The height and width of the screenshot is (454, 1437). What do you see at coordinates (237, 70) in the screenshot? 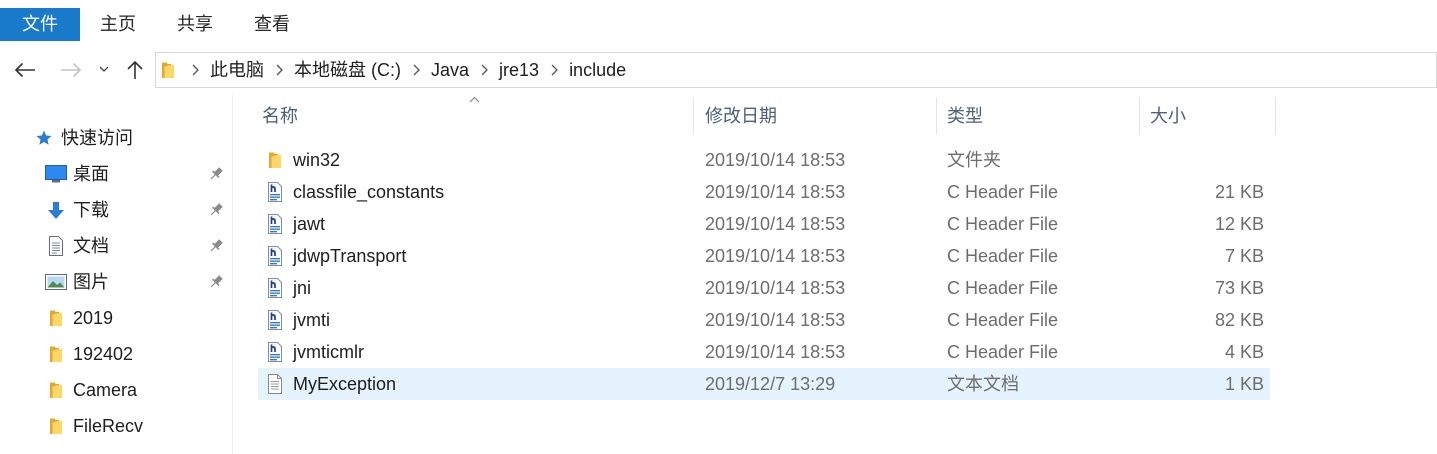
I see `breadcrumb-this-pc: 此电脑` at bounding box center [237, 70].